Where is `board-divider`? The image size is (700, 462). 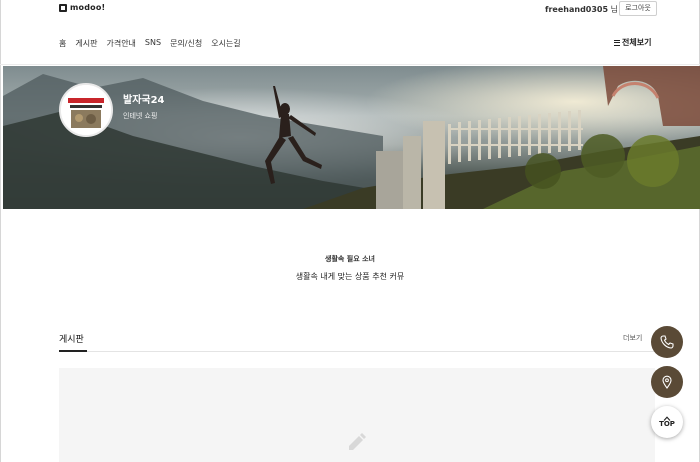 board-divider is located at coordinates (358, 351).